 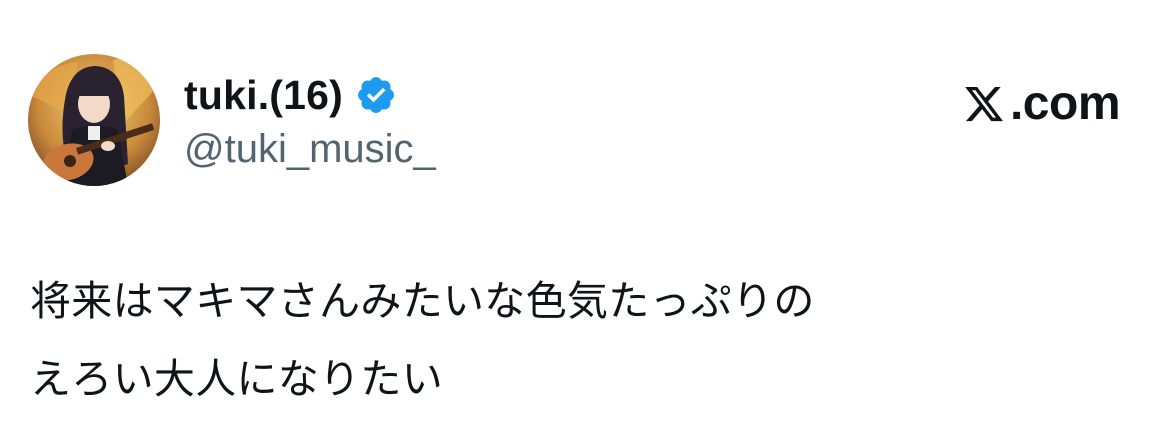 I want to click on tweet-text-line-2: えろい大人になりたい, so click(x=236, y=379).